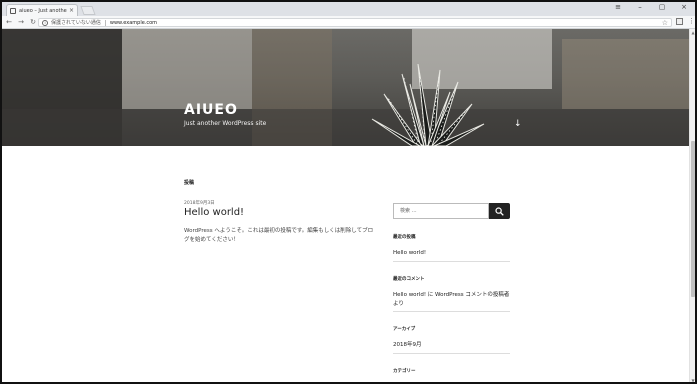  I want to click on tab-title: aiueo – Just another Wo, so click(43, 10).